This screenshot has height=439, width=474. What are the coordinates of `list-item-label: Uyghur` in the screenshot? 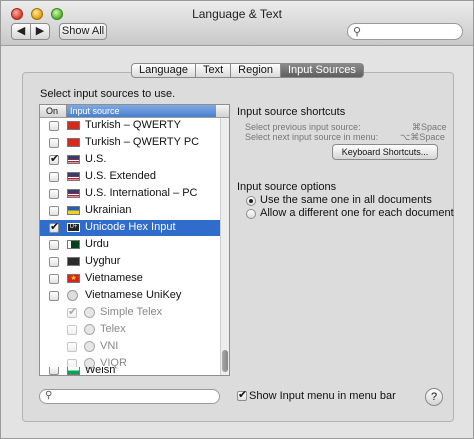 It's located at (103, 261).